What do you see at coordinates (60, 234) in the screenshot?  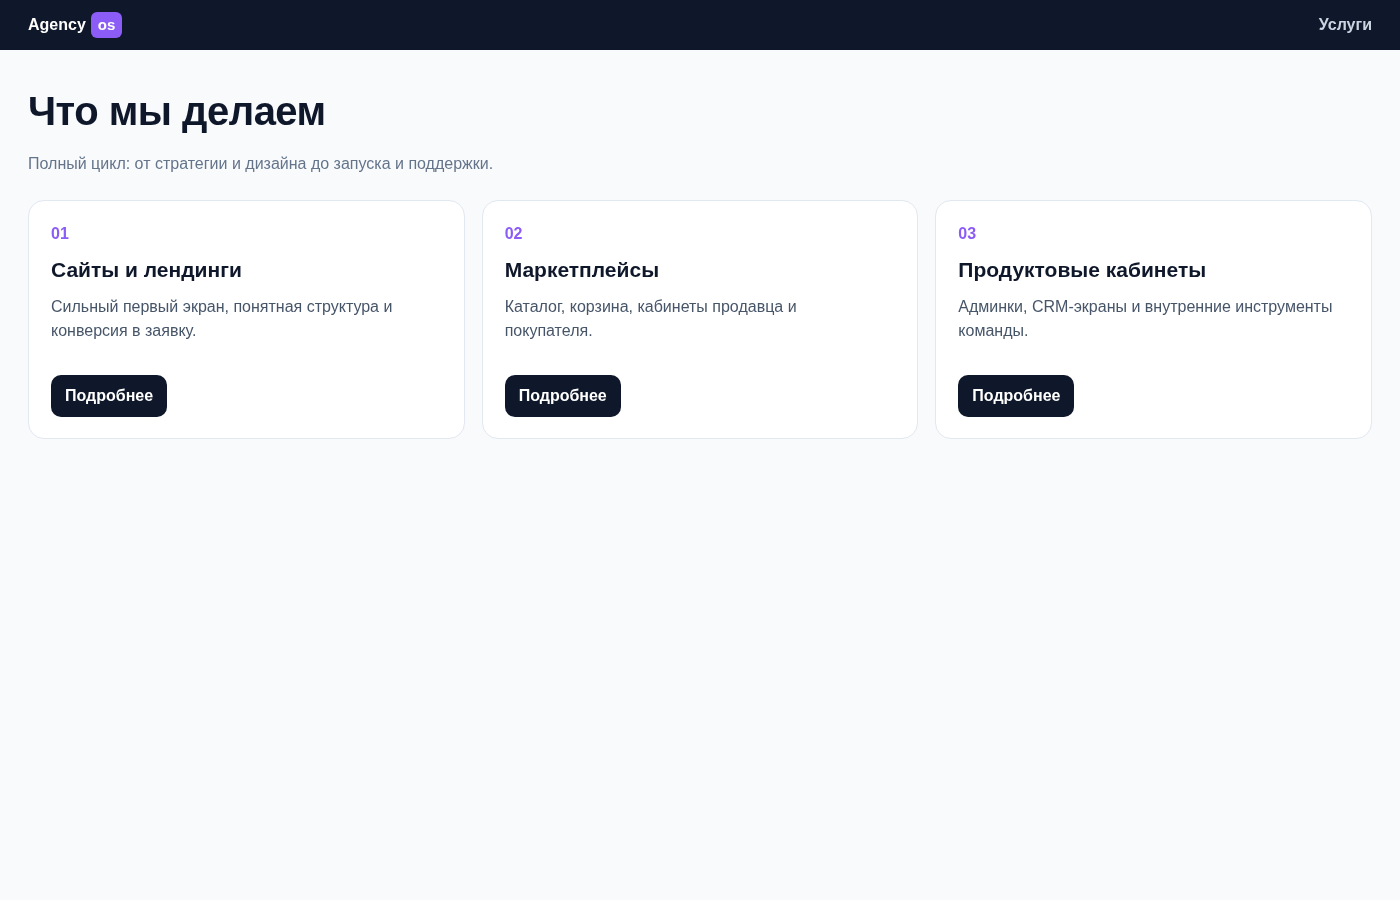 I see `card-number: 01` at bounding box center [60, 234].